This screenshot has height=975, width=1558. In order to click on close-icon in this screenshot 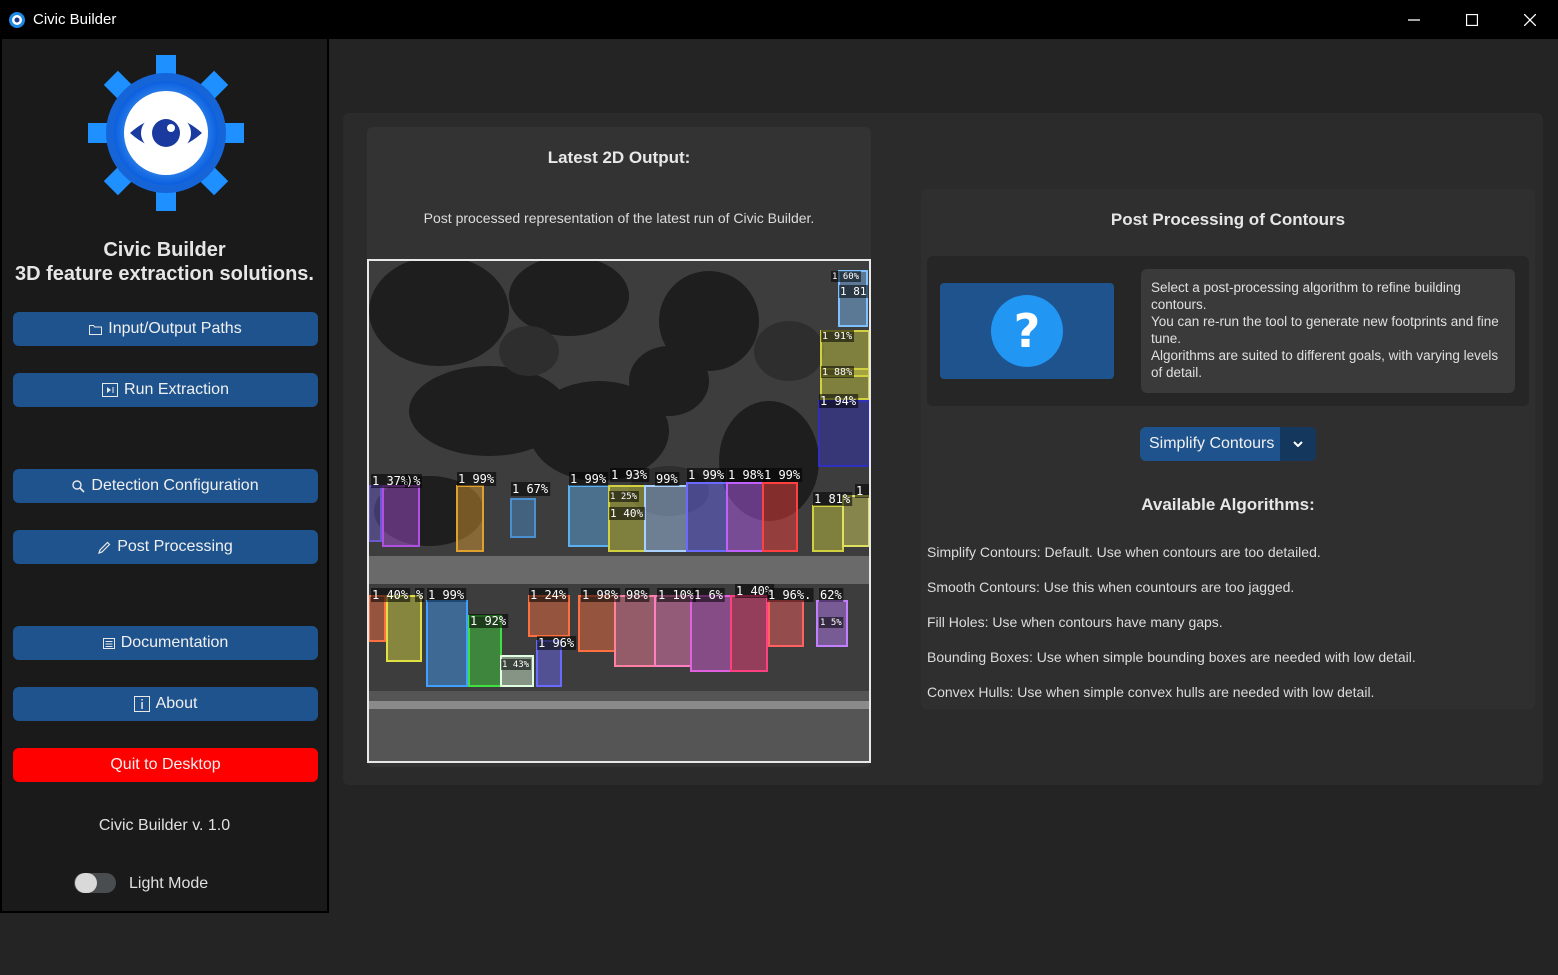, I will do `click(1530, 19)`.